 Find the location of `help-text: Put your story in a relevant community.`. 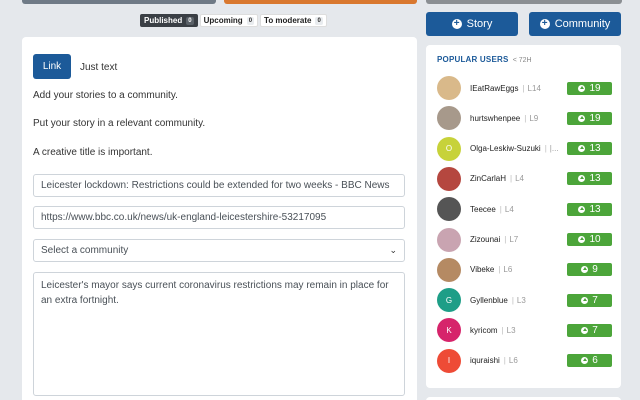

help-text: Put your story in a relevant community. is located at coordinates (119, 123).